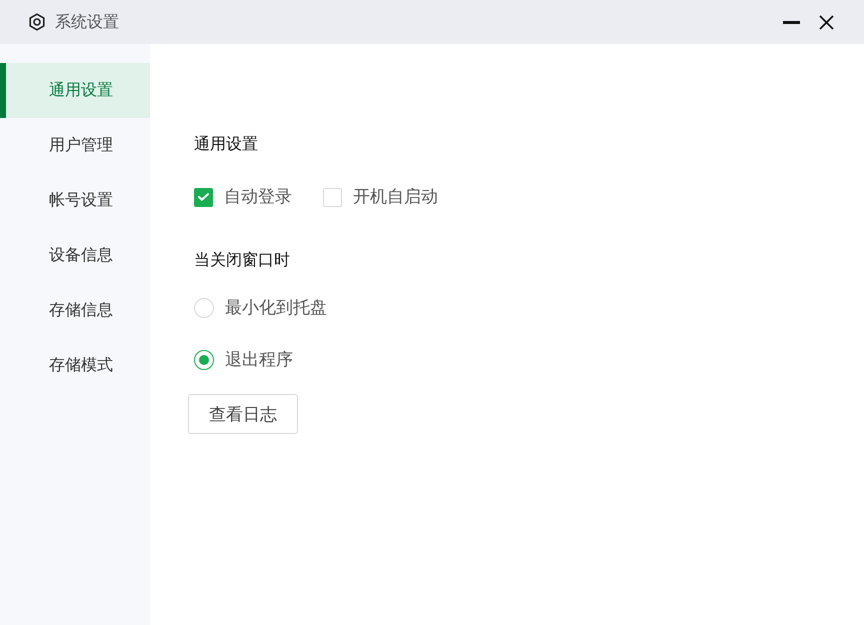  What do you see at coordinates (258, 197) in the screenshot?
I see `checkbox-label: 自动登录` at bounding box center [258, 197].